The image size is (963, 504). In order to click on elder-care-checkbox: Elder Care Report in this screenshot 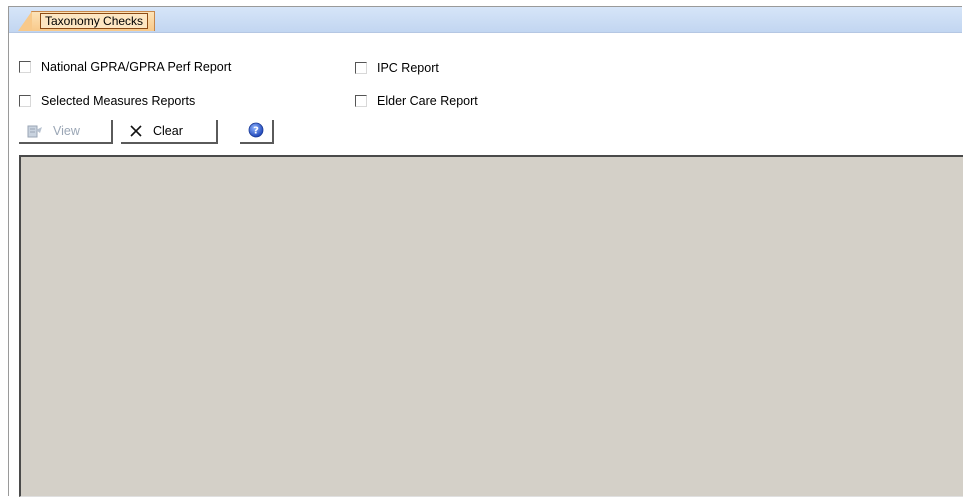, I will do `click(416, 101)`.